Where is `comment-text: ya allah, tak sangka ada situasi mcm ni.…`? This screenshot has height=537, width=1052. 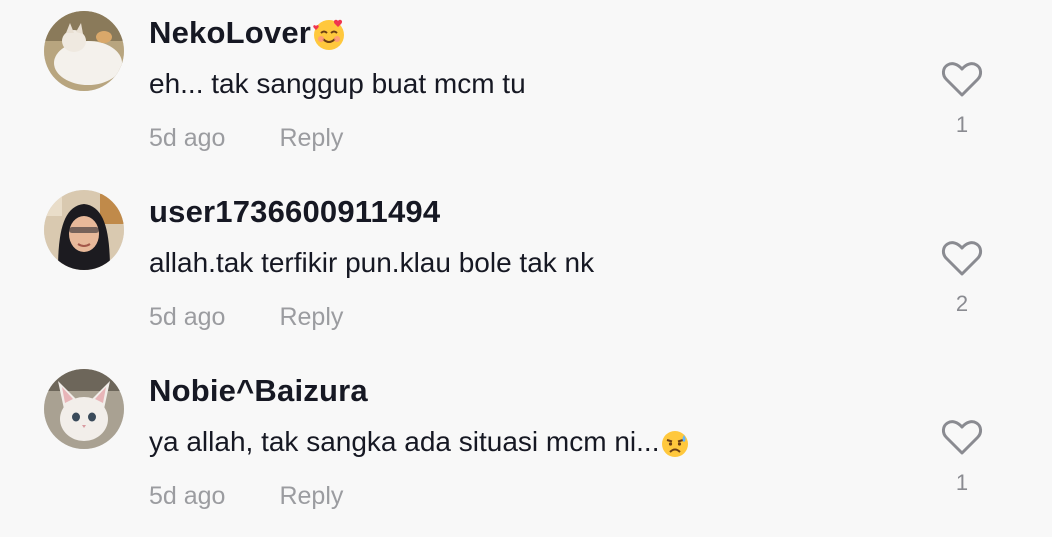 comment-text: ya allah, tak sangka ada situasi mcm ni.… is located at coordinates (419, 442).